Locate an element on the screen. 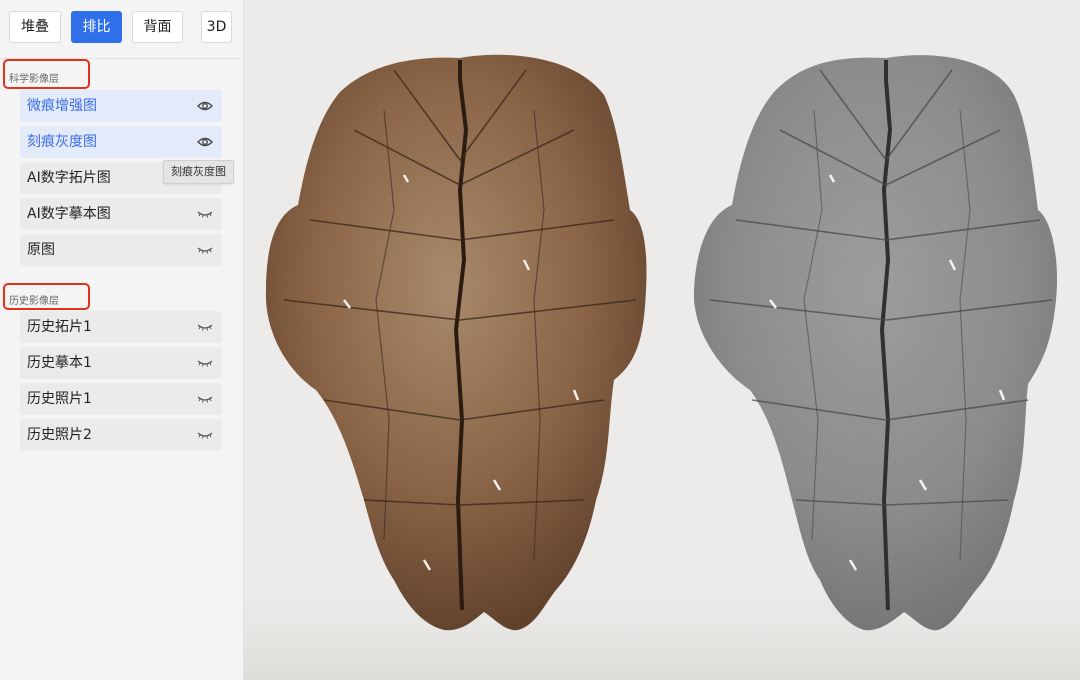  layer-item-micro-trace: 微痕增强图 is located at coordinates (121, 106).